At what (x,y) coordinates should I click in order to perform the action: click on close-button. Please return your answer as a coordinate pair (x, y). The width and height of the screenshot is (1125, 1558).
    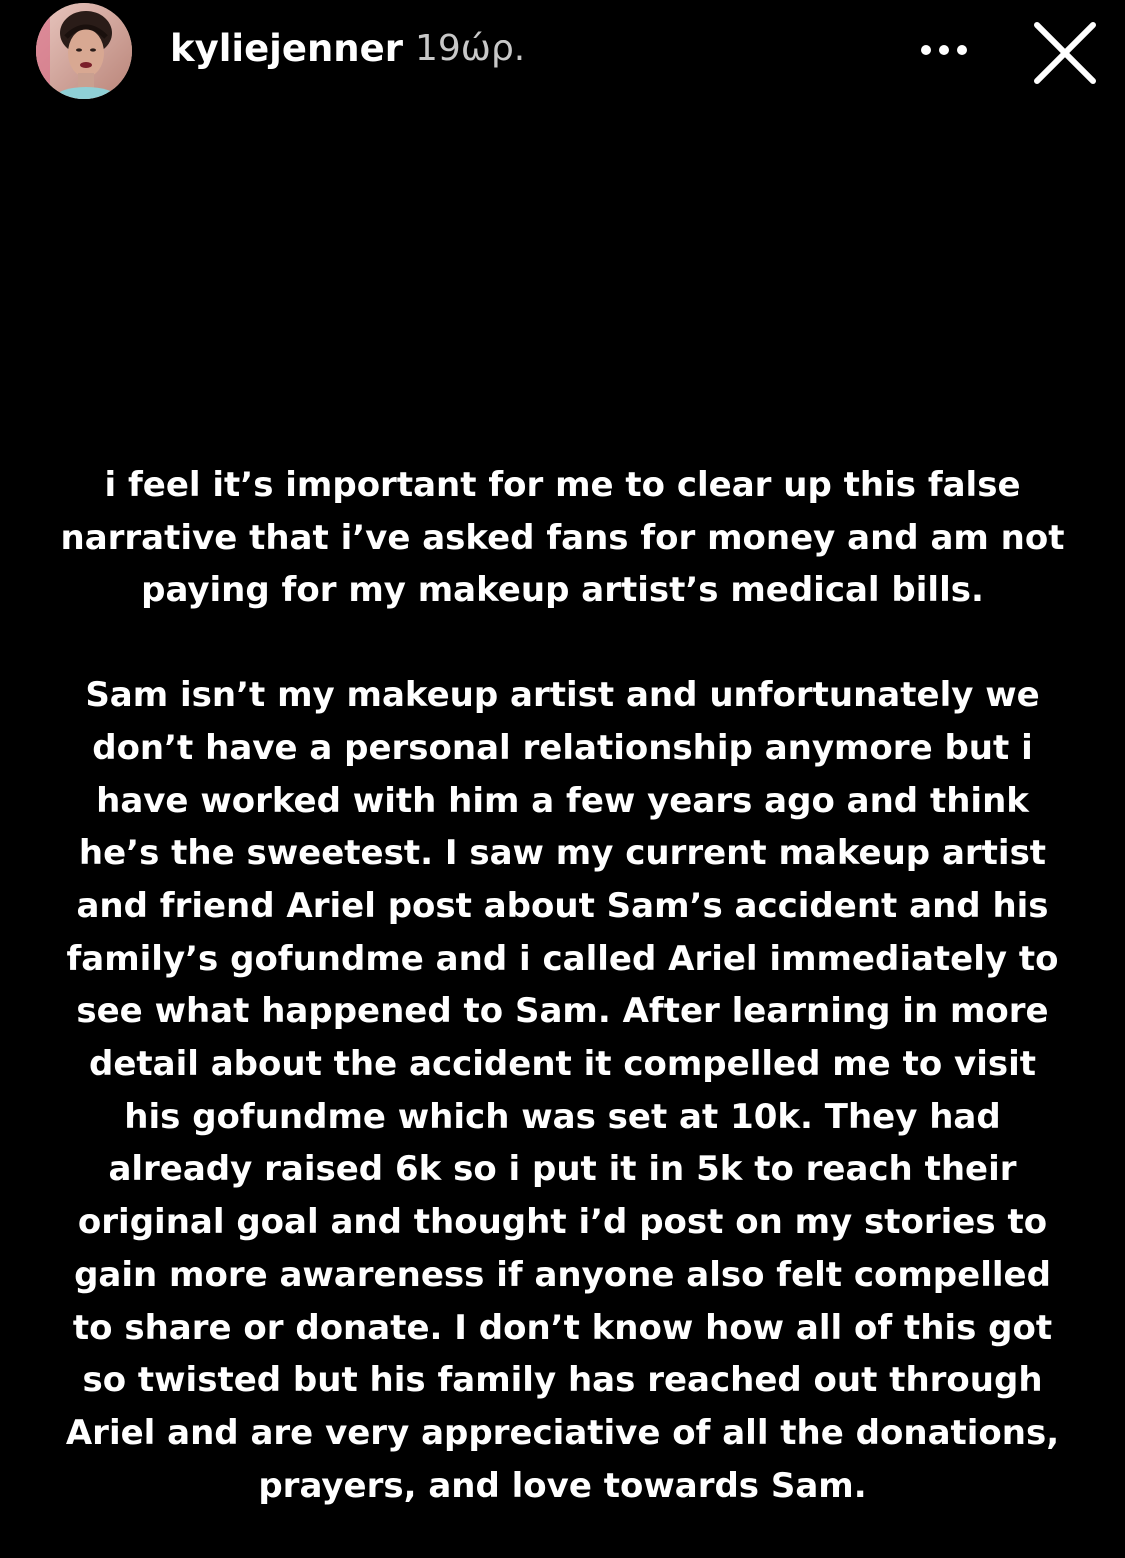
    Looking at the image, I should click on (1065, 53).